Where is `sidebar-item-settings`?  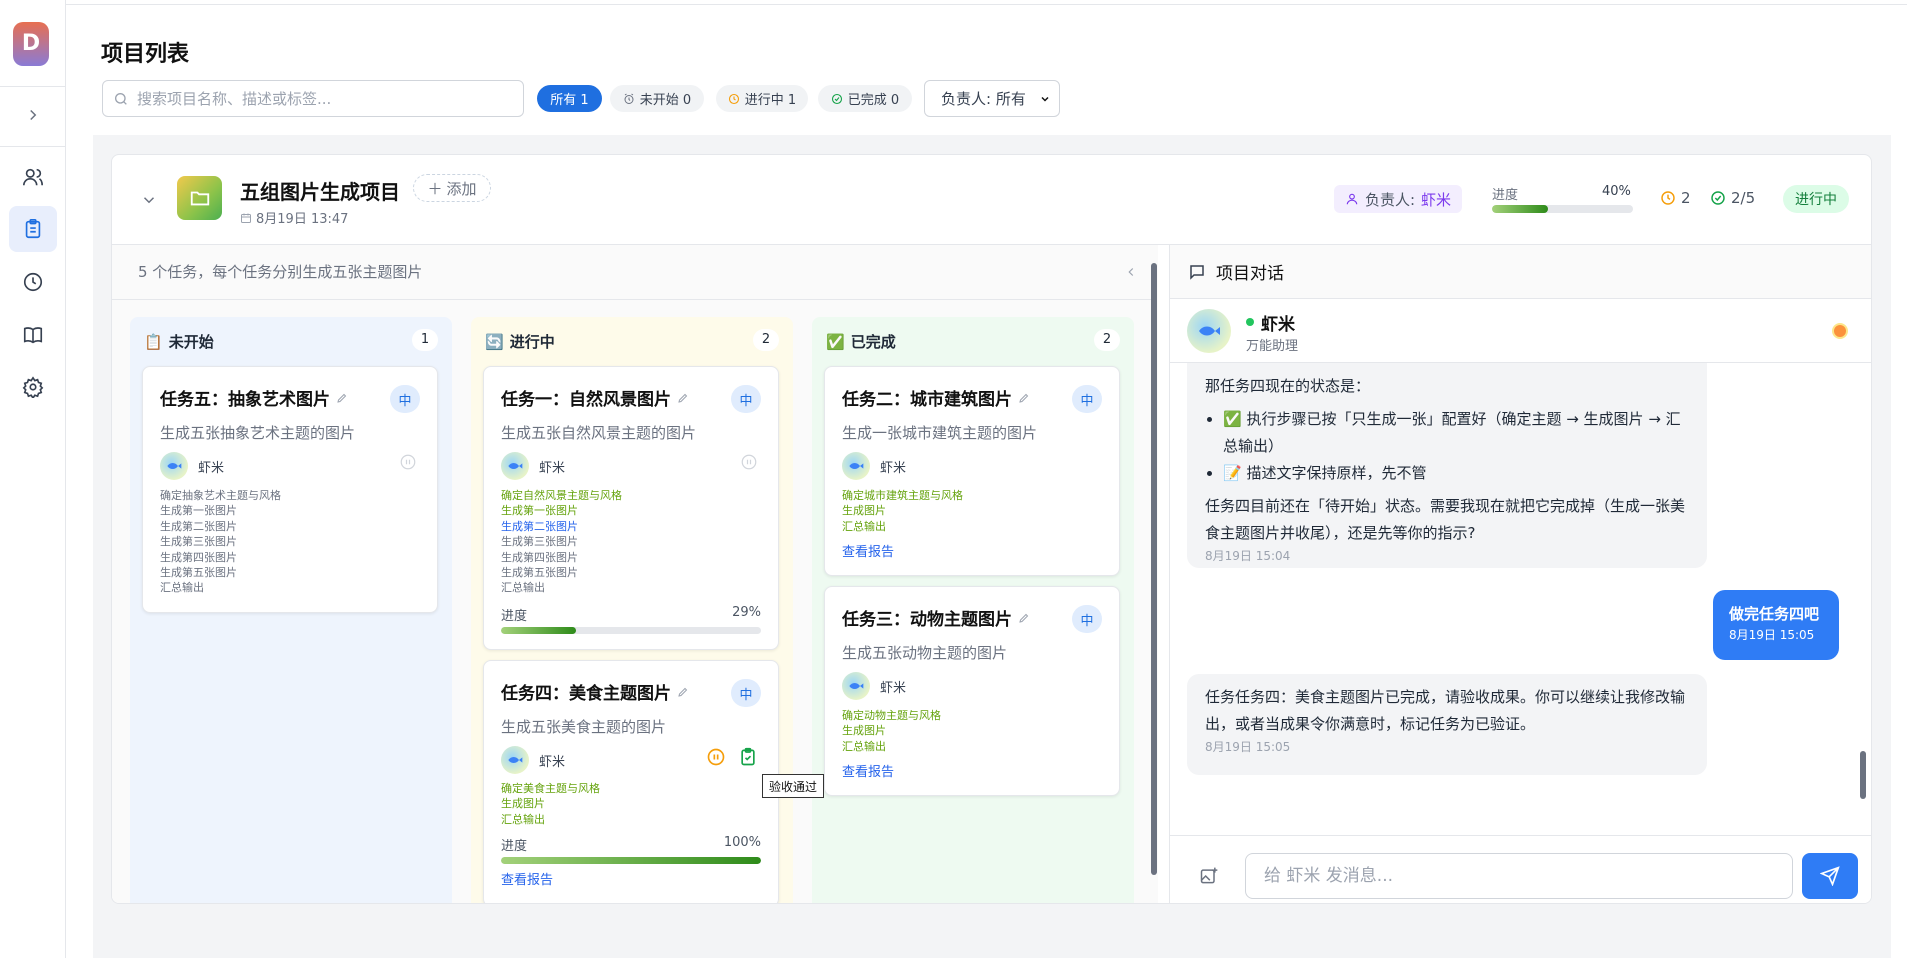
sidebar-item-settings is located at coordinates (33, 387).